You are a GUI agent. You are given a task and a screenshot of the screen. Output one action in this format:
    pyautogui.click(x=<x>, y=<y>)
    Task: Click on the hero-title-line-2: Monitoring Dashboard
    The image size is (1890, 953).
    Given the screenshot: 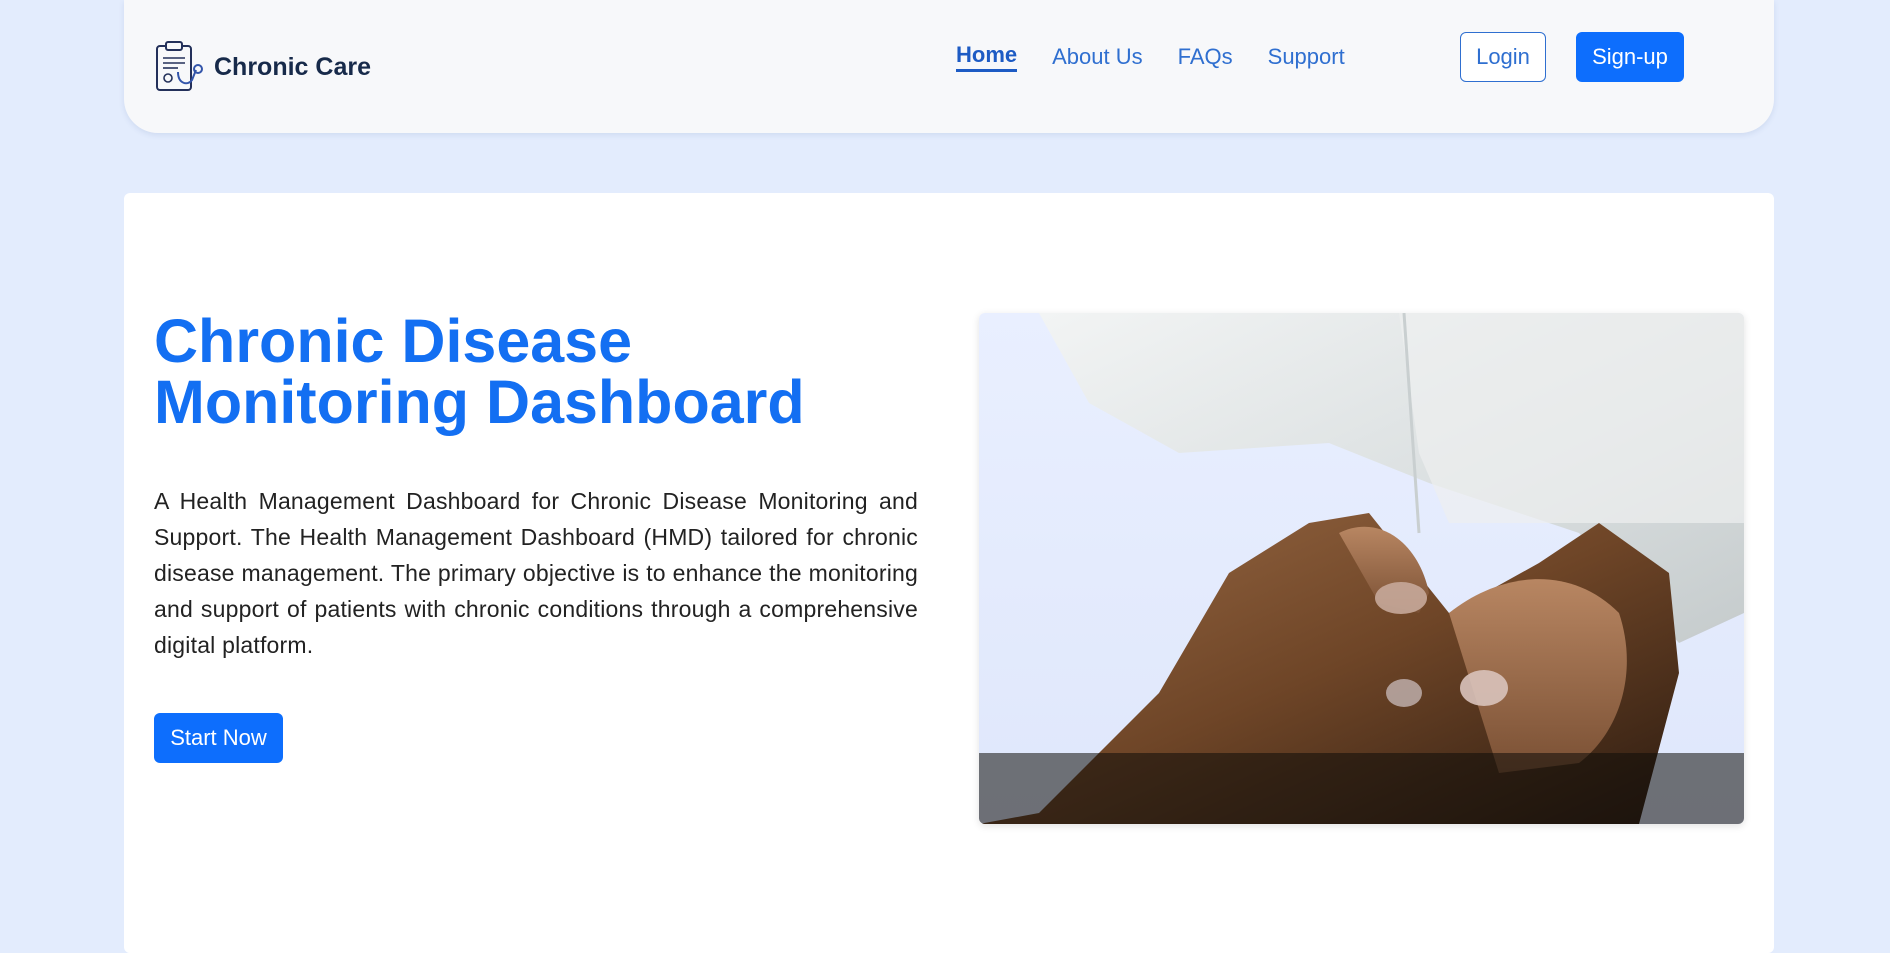 What is the action you would take?
    pyautogui.click(x=479, y=402)
    